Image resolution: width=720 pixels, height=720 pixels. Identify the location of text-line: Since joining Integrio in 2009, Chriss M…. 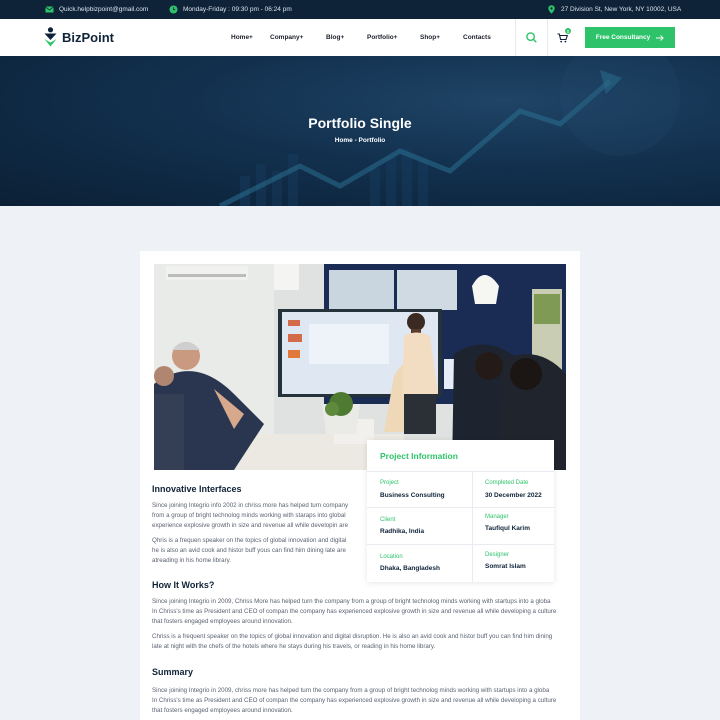
(351, 601).